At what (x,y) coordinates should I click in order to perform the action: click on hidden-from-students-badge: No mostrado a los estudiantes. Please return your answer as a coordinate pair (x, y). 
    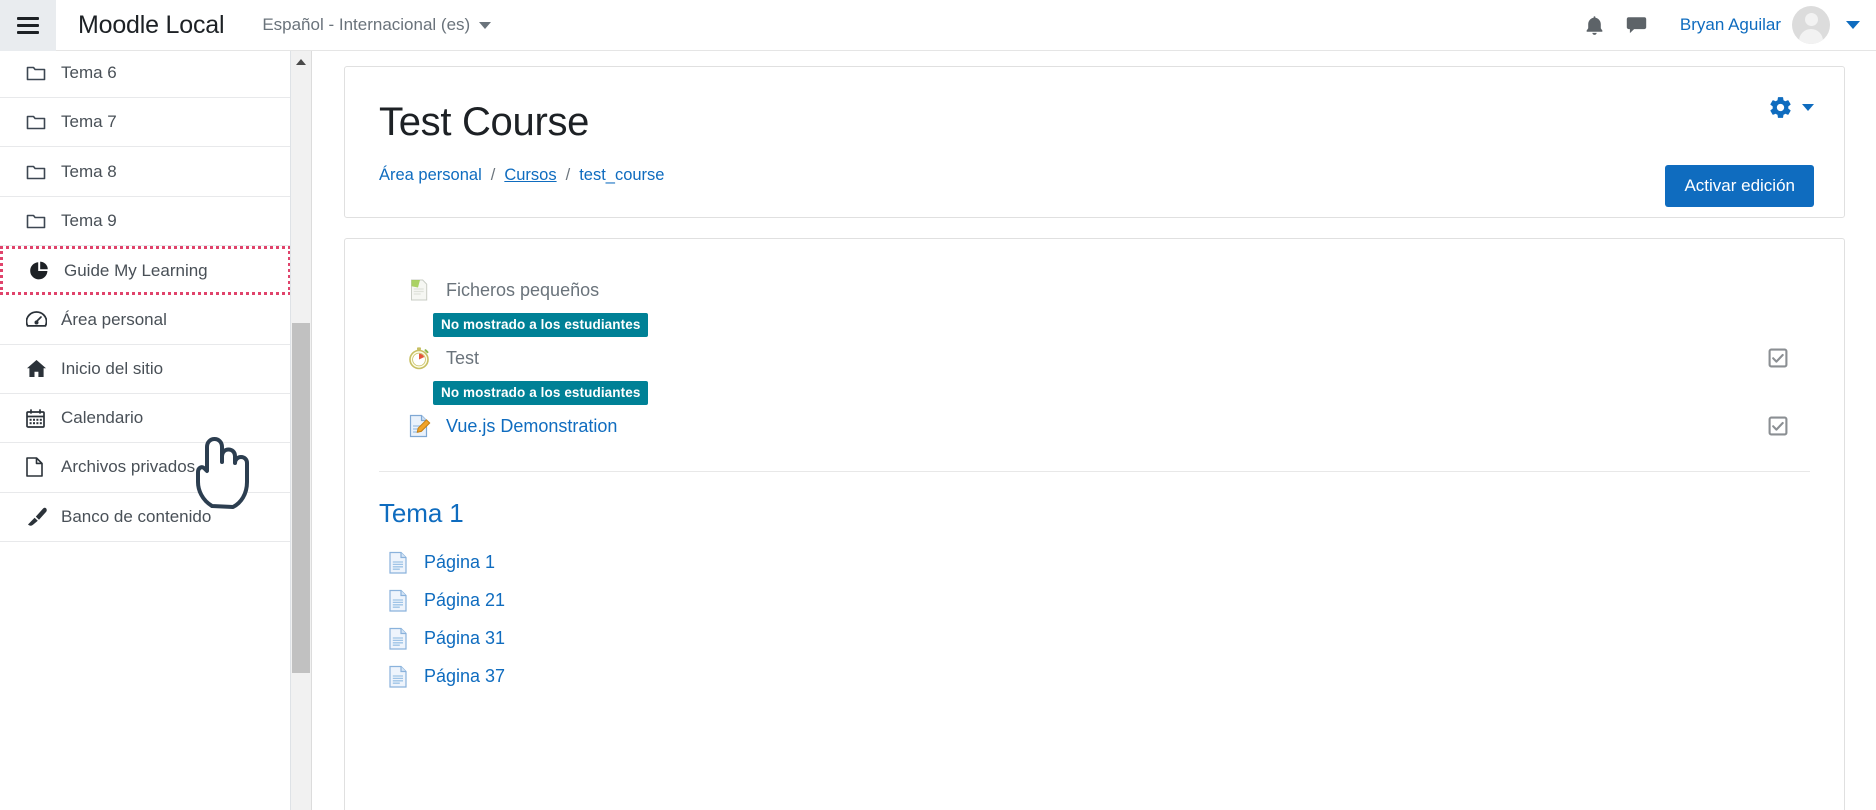
    Looking at the image, I should click on (541, 393).